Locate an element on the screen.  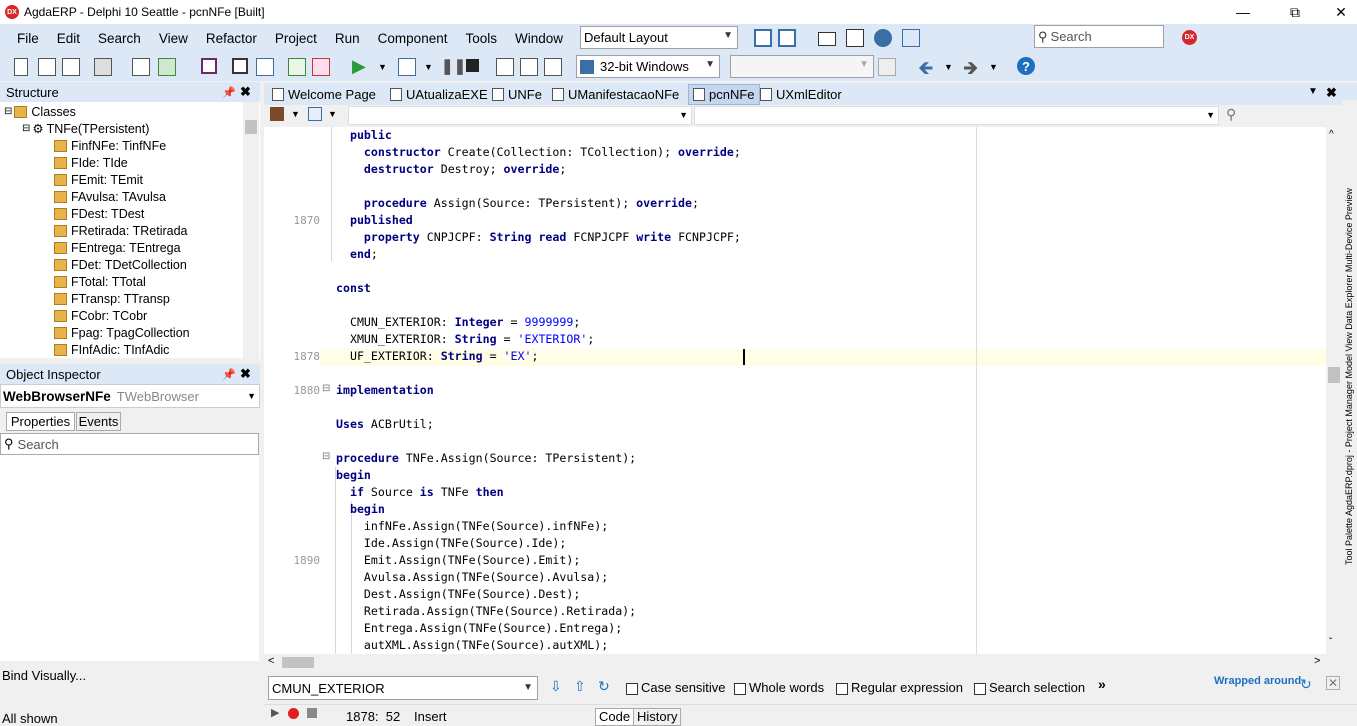
back-arrow-icon: 🡸 is located at coordinates (925, 70).